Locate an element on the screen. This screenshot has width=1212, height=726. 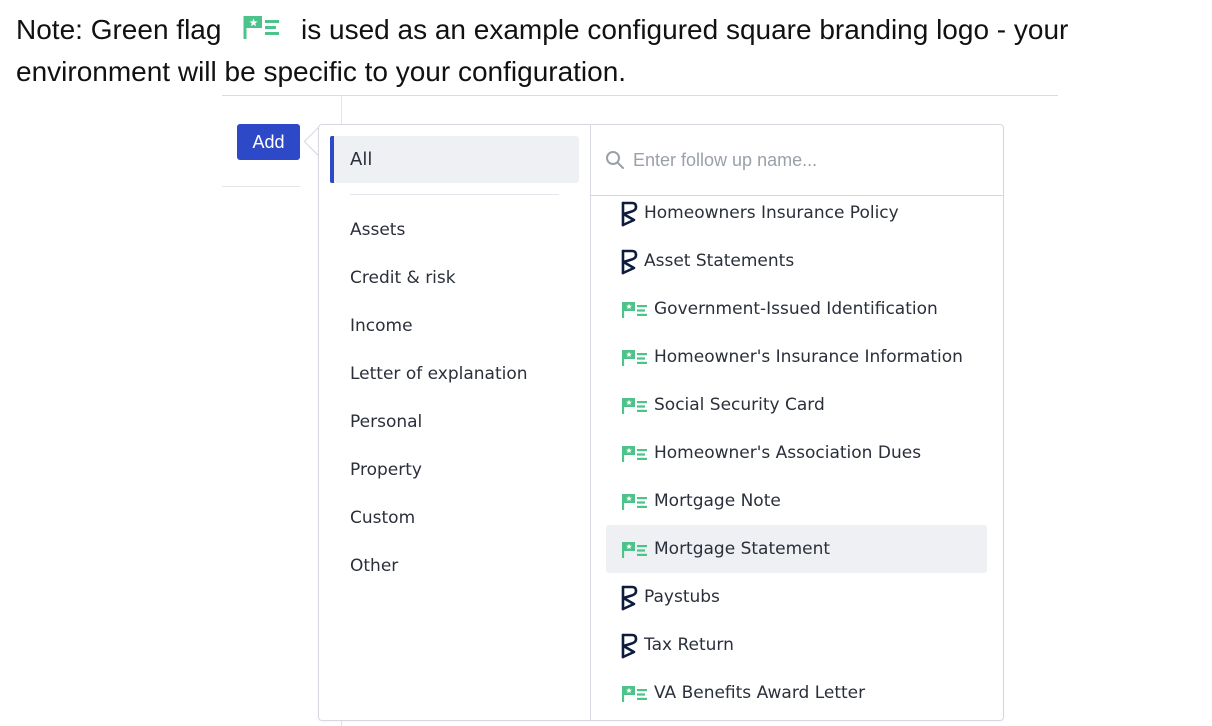
follow-up-label: Asset Statements is located at coordinates (719, 261).